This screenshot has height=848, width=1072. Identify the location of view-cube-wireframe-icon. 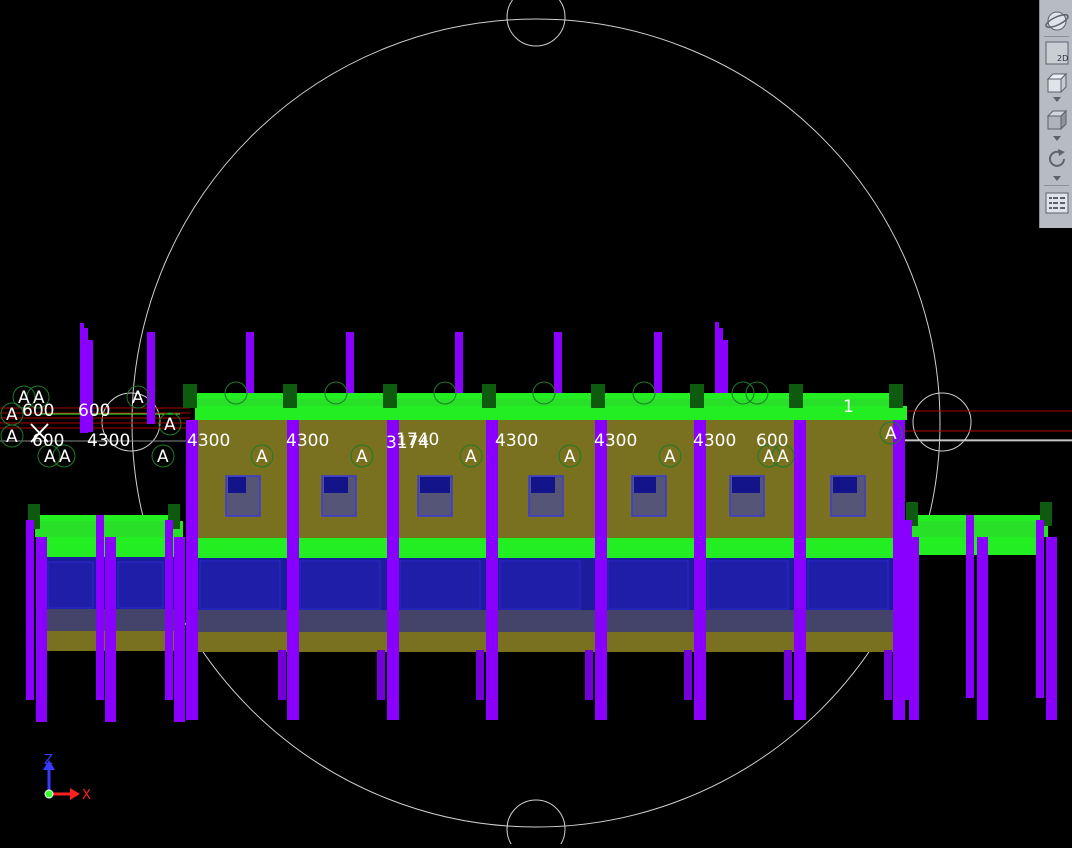
(1056, 82).